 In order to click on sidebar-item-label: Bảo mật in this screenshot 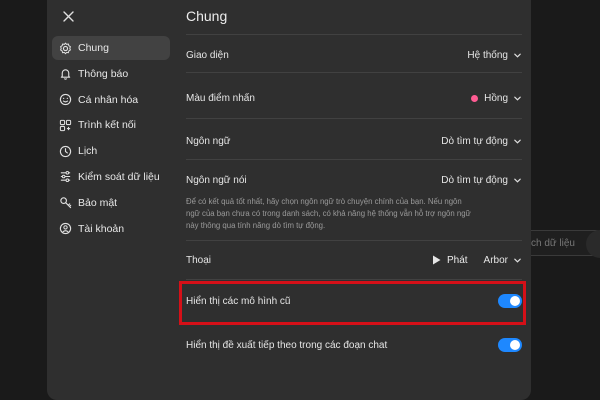, I will do `click(98, 202)`.